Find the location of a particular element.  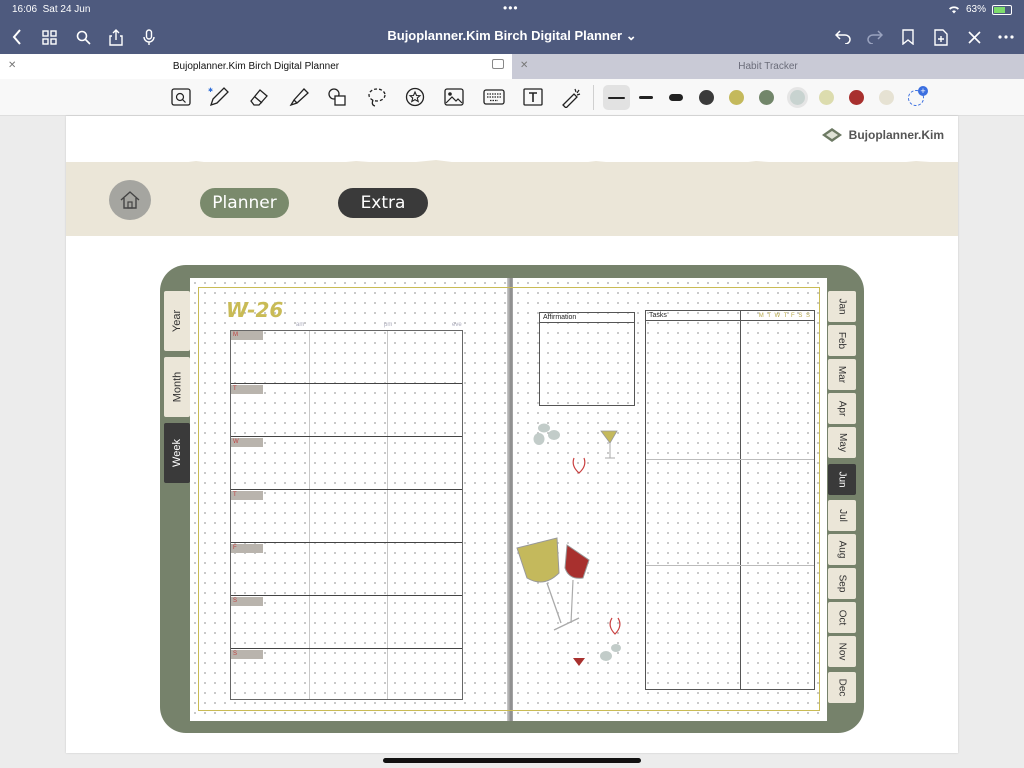

day-label: T is located at coordinates (247, 495).